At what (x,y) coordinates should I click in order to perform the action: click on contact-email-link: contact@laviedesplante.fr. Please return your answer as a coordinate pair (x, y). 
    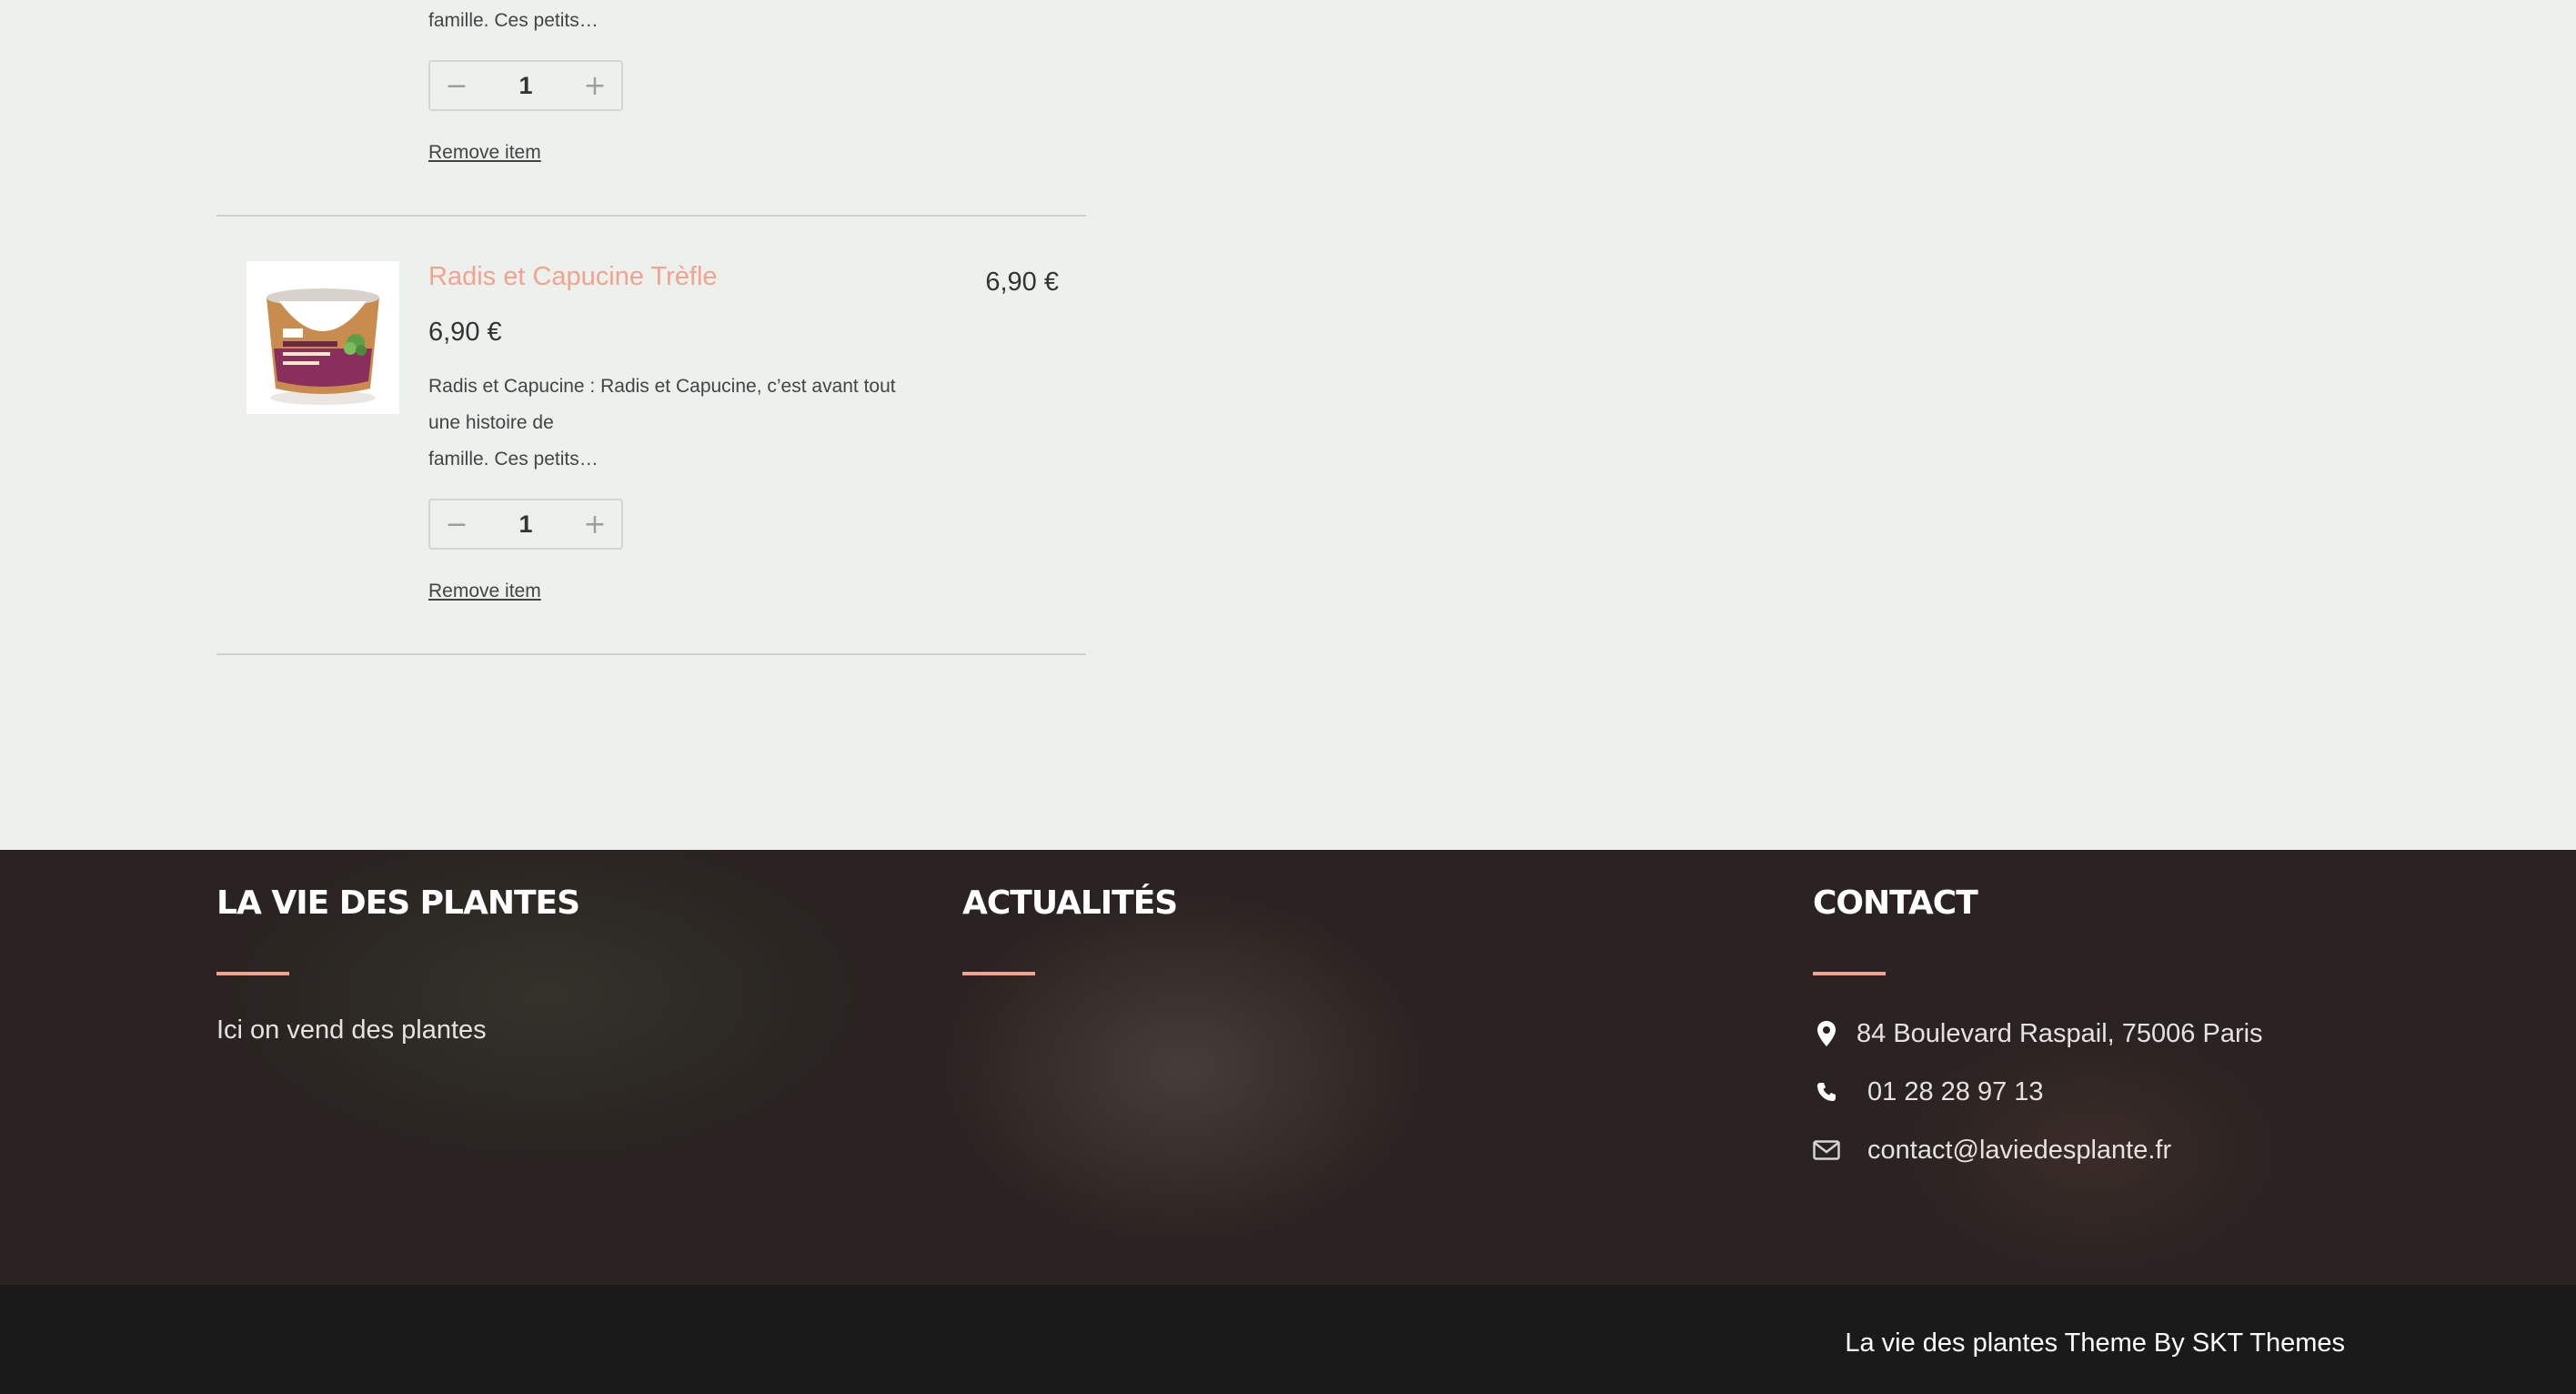
    Looking at the image, I should click on (2019, 1151).